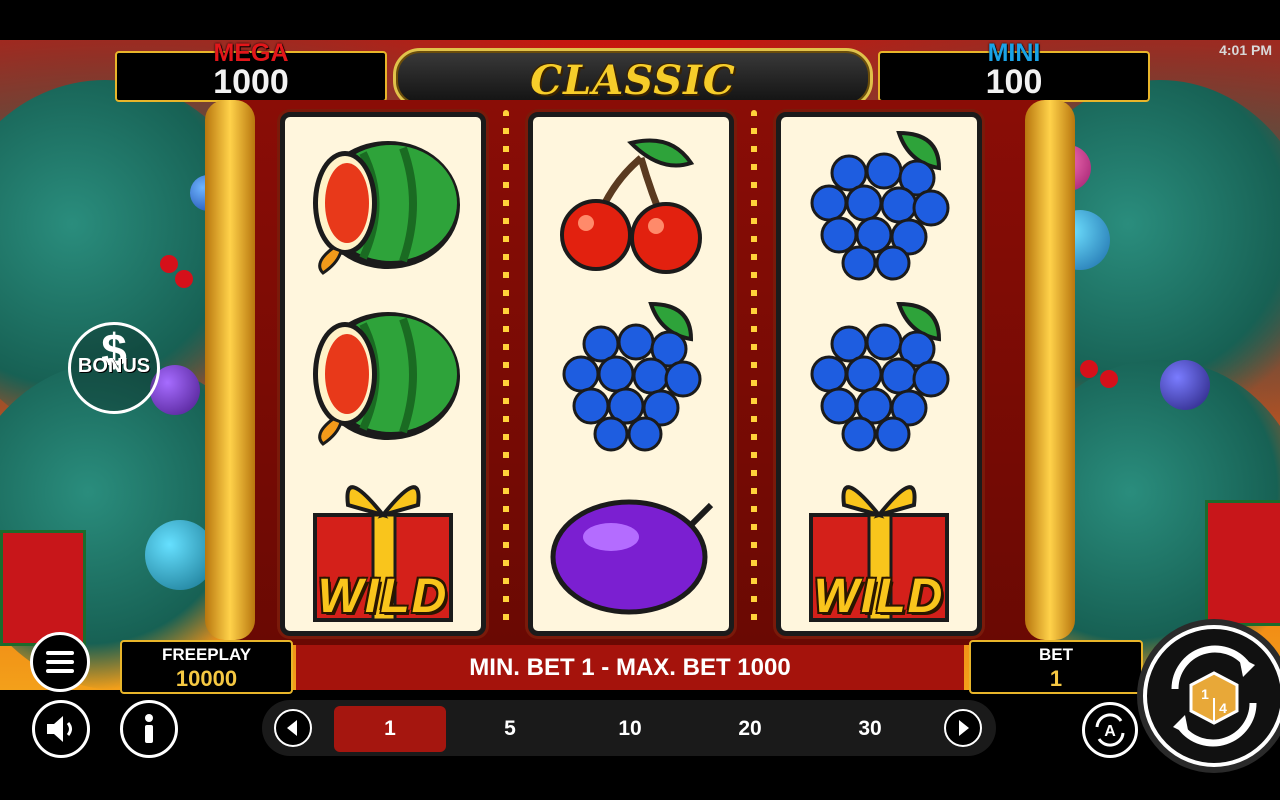 This screenshot has height=800, width=1280. What do you see at coordinates (43, 588) in the screenshot?
I see `gift-box-left` at bounding box center [43, 588].